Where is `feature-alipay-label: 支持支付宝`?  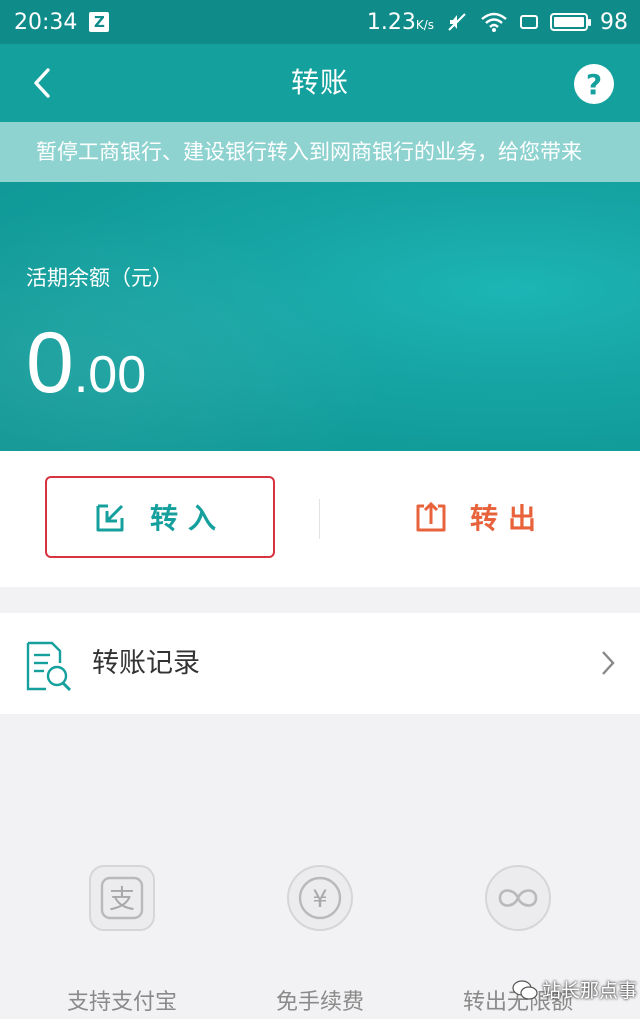
feature-alipay-label: 支持支付宝 is located at coordinates (121, 1002).